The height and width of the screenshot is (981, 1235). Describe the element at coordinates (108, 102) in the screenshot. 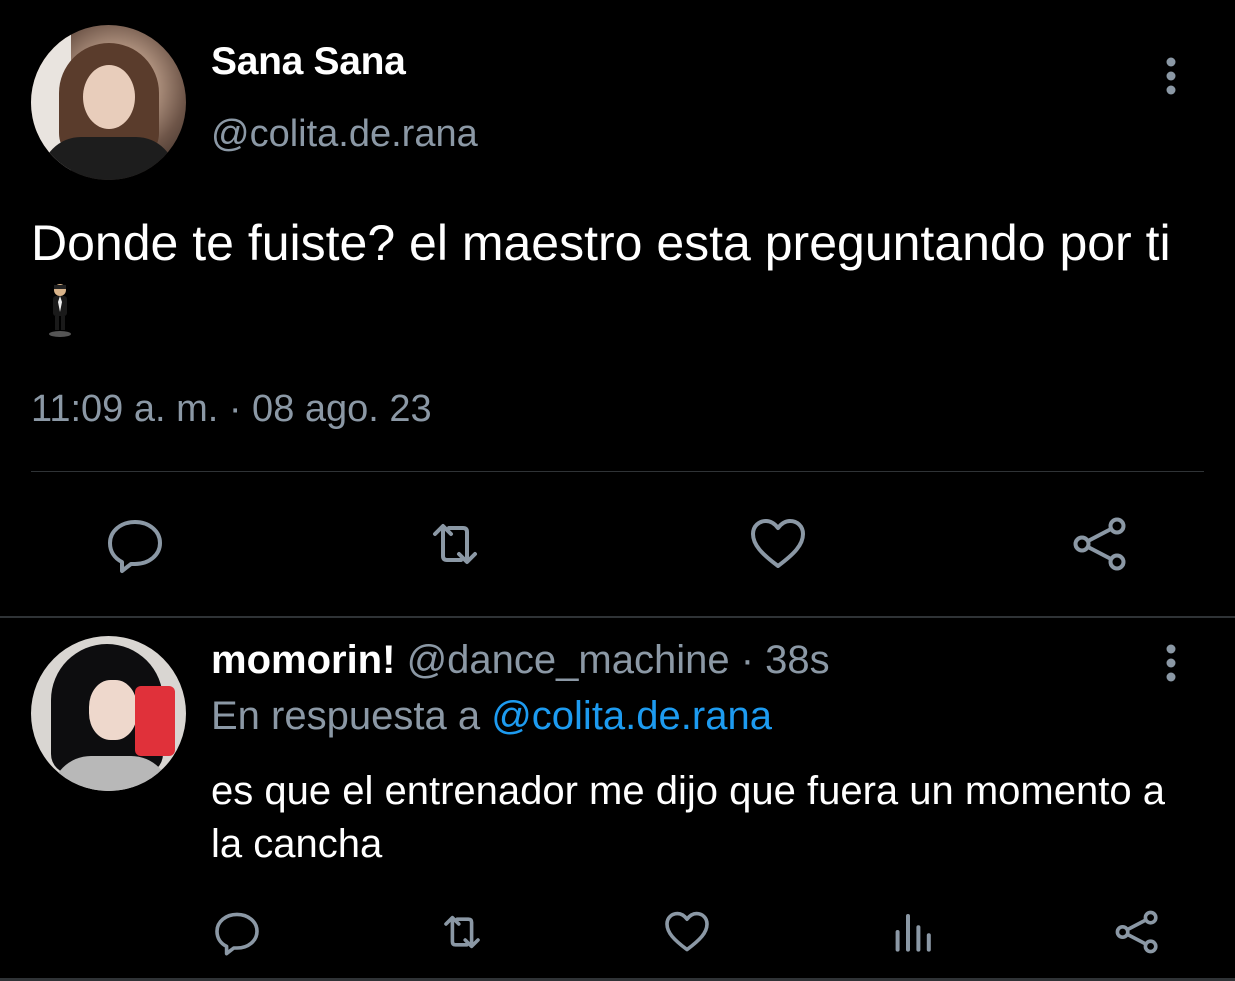

I see `avatar` at that location.